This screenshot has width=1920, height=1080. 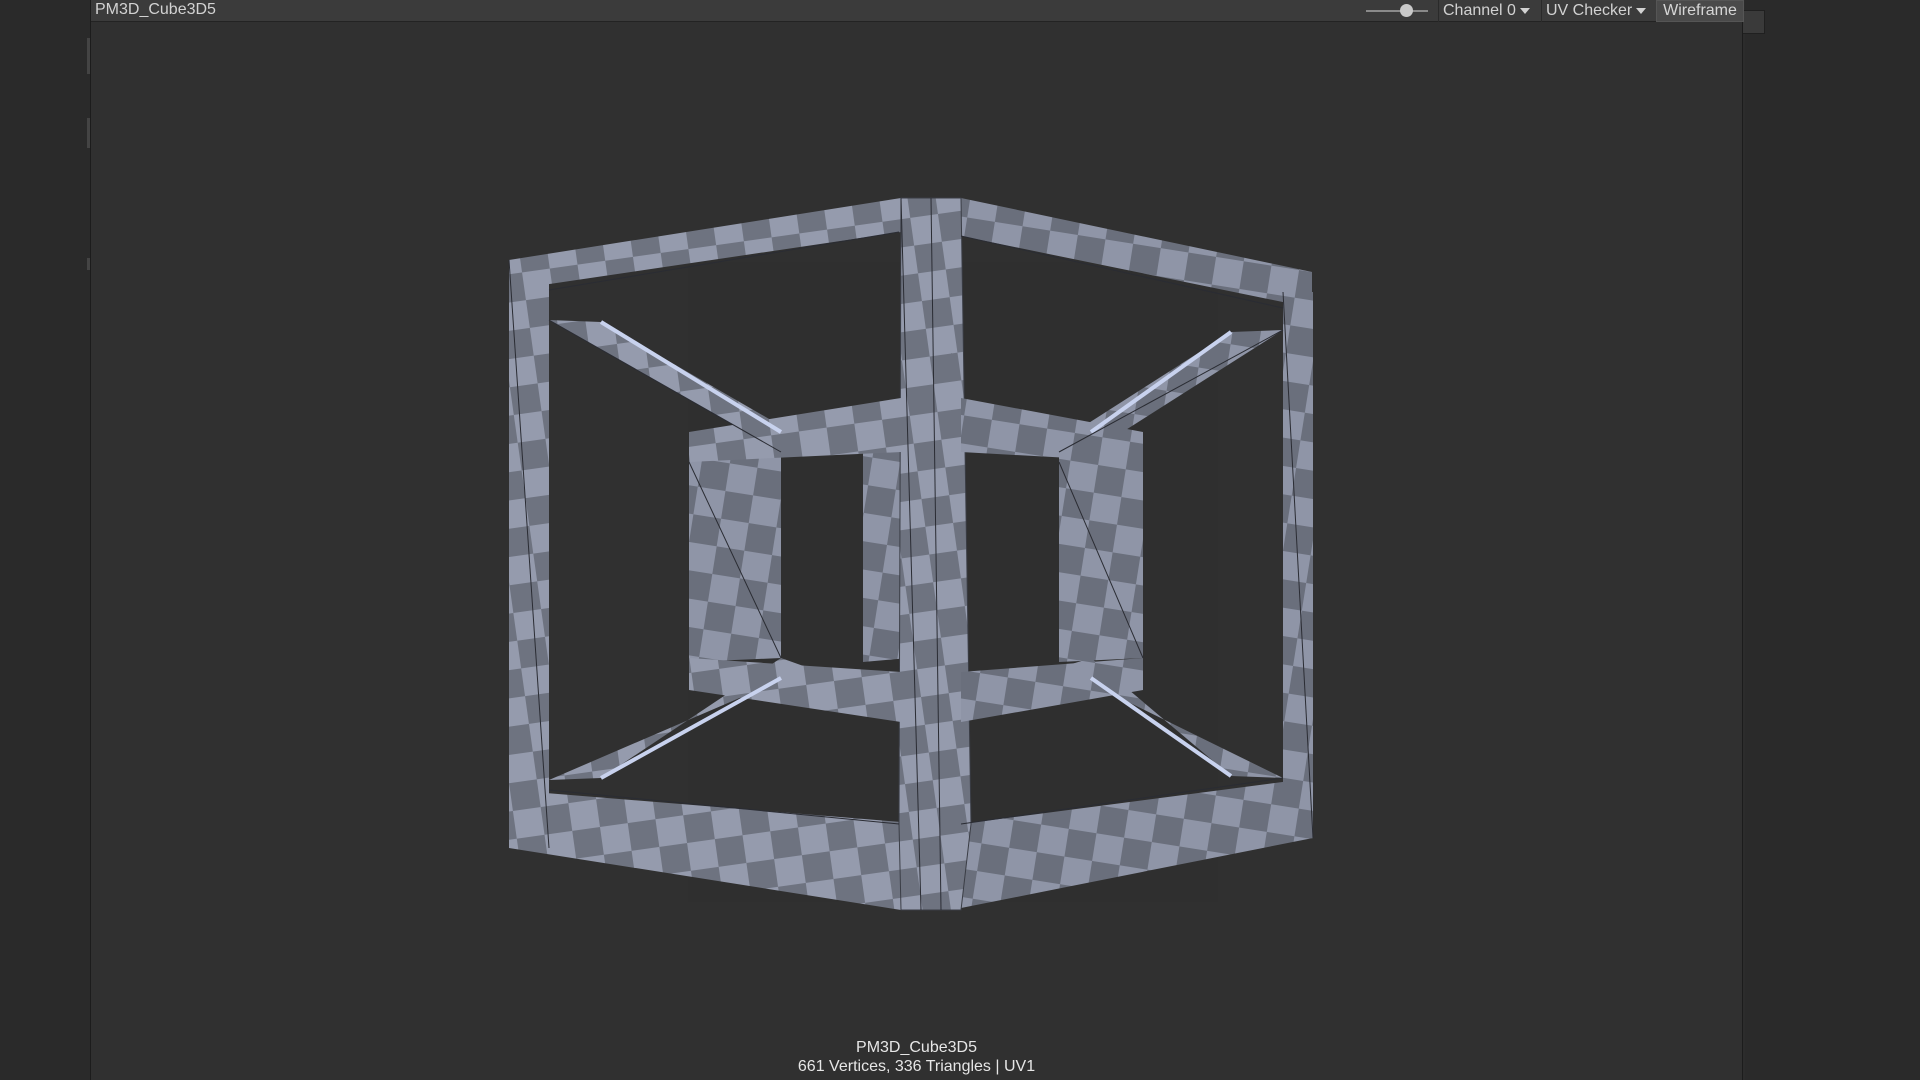 I want to click on mesh-stats-label: 661 Vertices, 336 Triangles | UV1, so click(x=916, y=1066).